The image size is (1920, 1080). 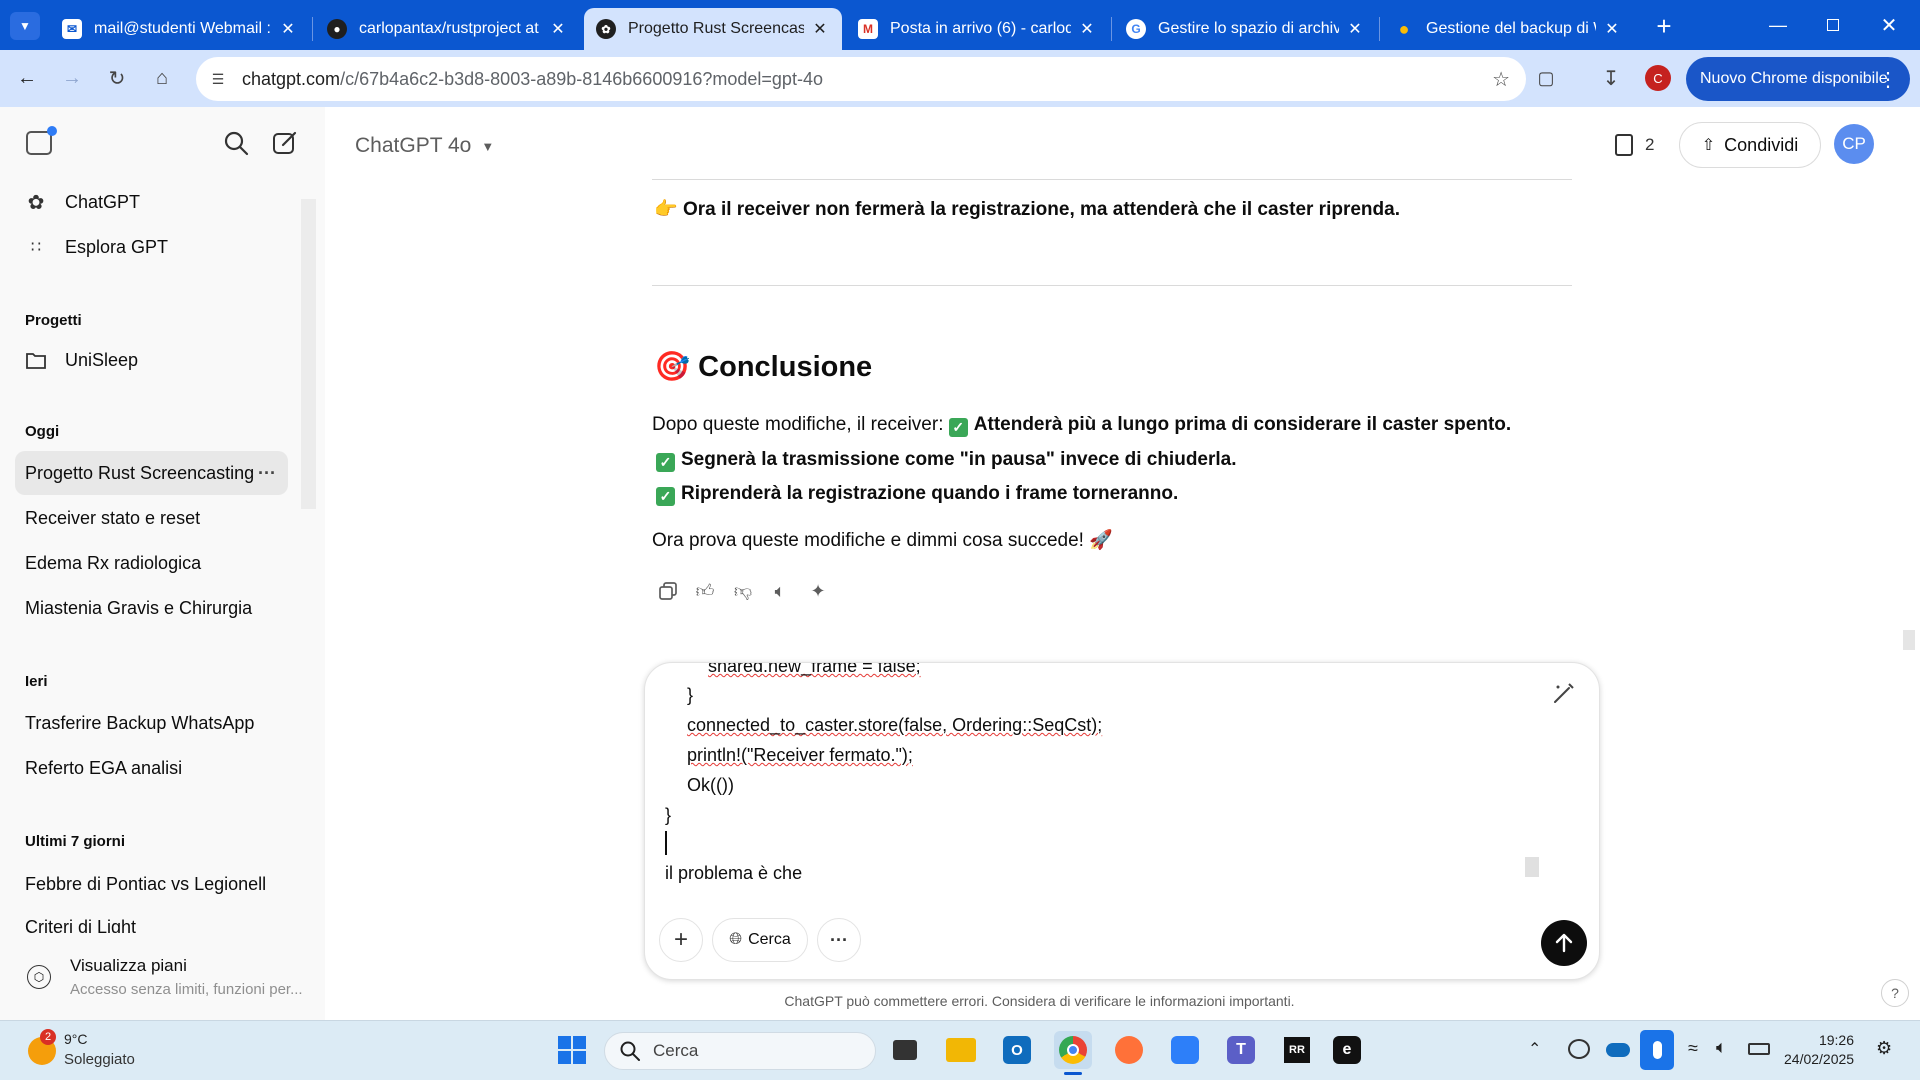 I want to click on send-button, so click(x=1564, y=943).